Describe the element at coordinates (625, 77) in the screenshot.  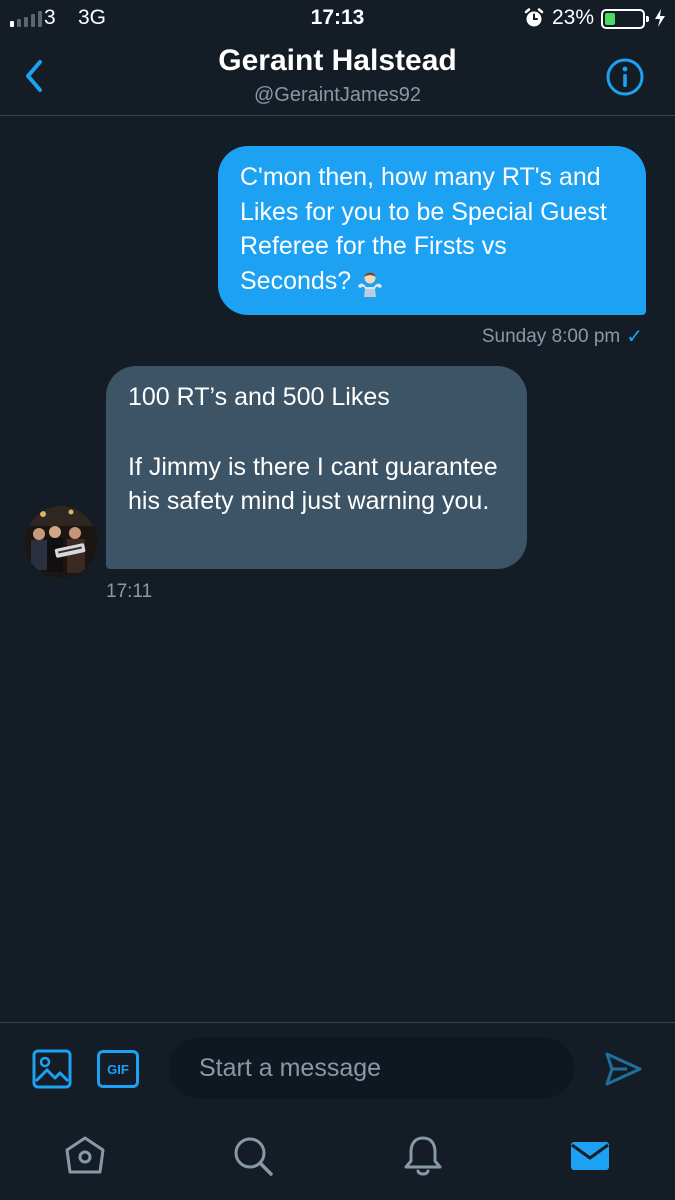
I see `info-icon` at that location.